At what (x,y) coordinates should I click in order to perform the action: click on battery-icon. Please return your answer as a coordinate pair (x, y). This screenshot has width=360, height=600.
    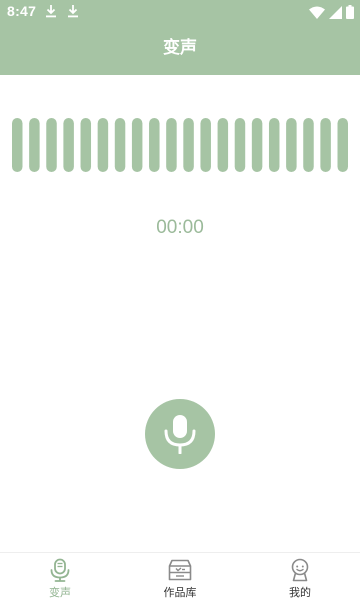
    Looking at the image, I should click on (350, 12).